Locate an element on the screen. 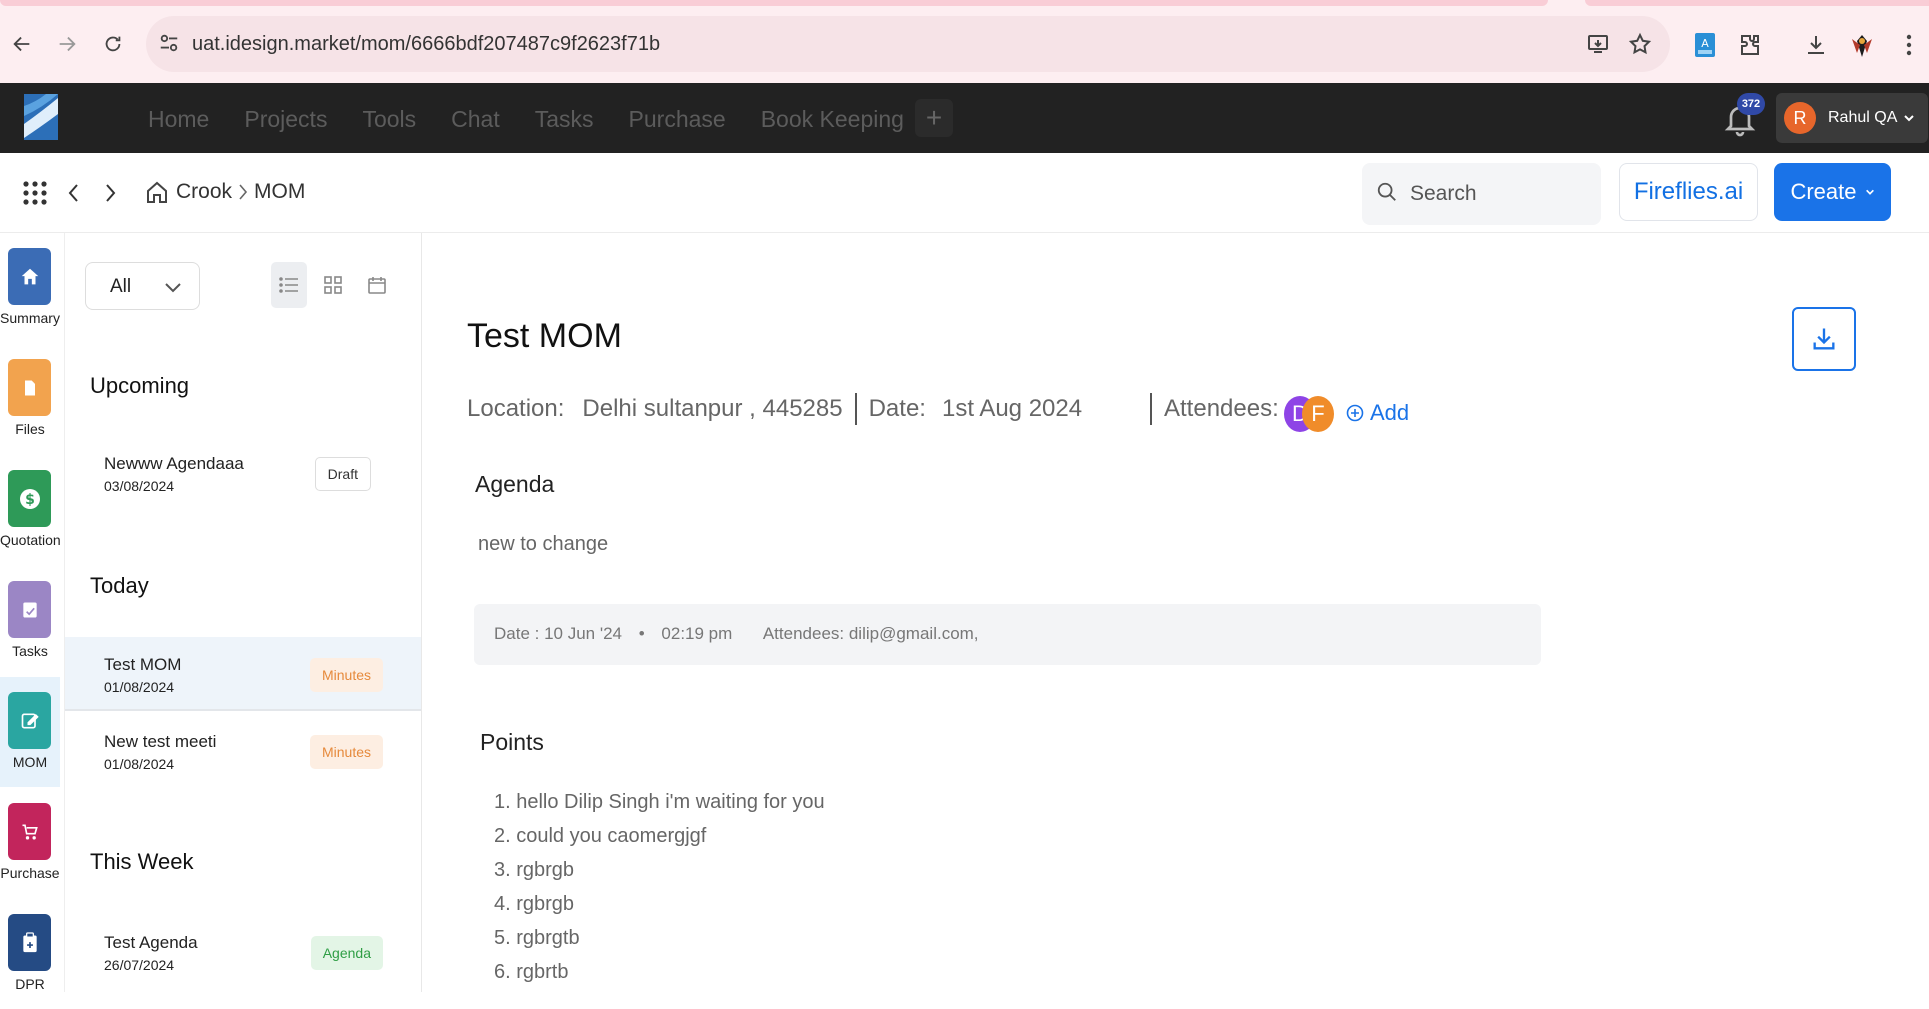  create-button-label: Create is located at coordinates (1823, 191).